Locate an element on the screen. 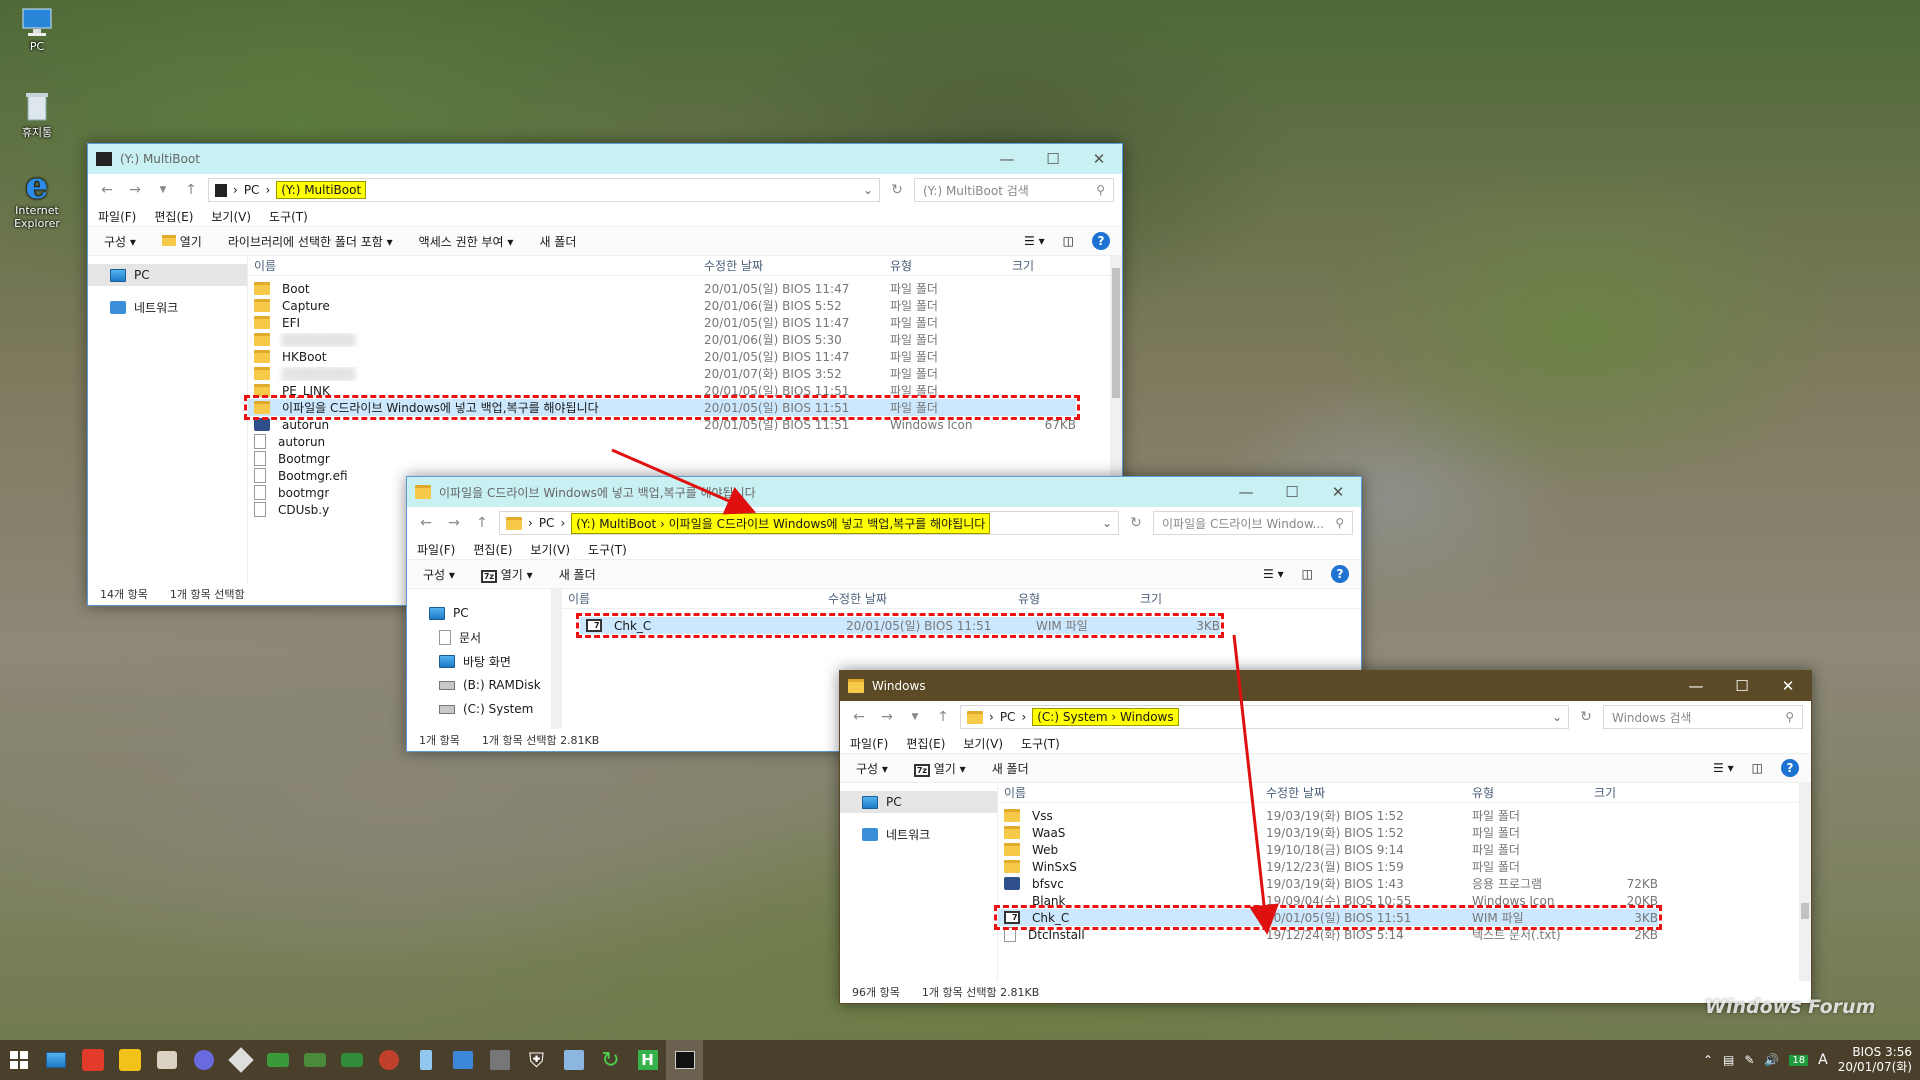  taskbar-app-red is located at coordinates (92, 1060).